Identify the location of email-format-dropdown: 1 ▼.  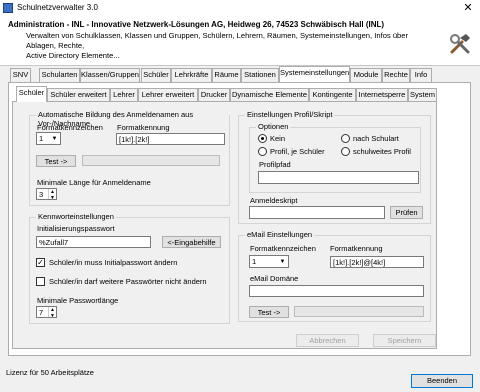
(269, 261).